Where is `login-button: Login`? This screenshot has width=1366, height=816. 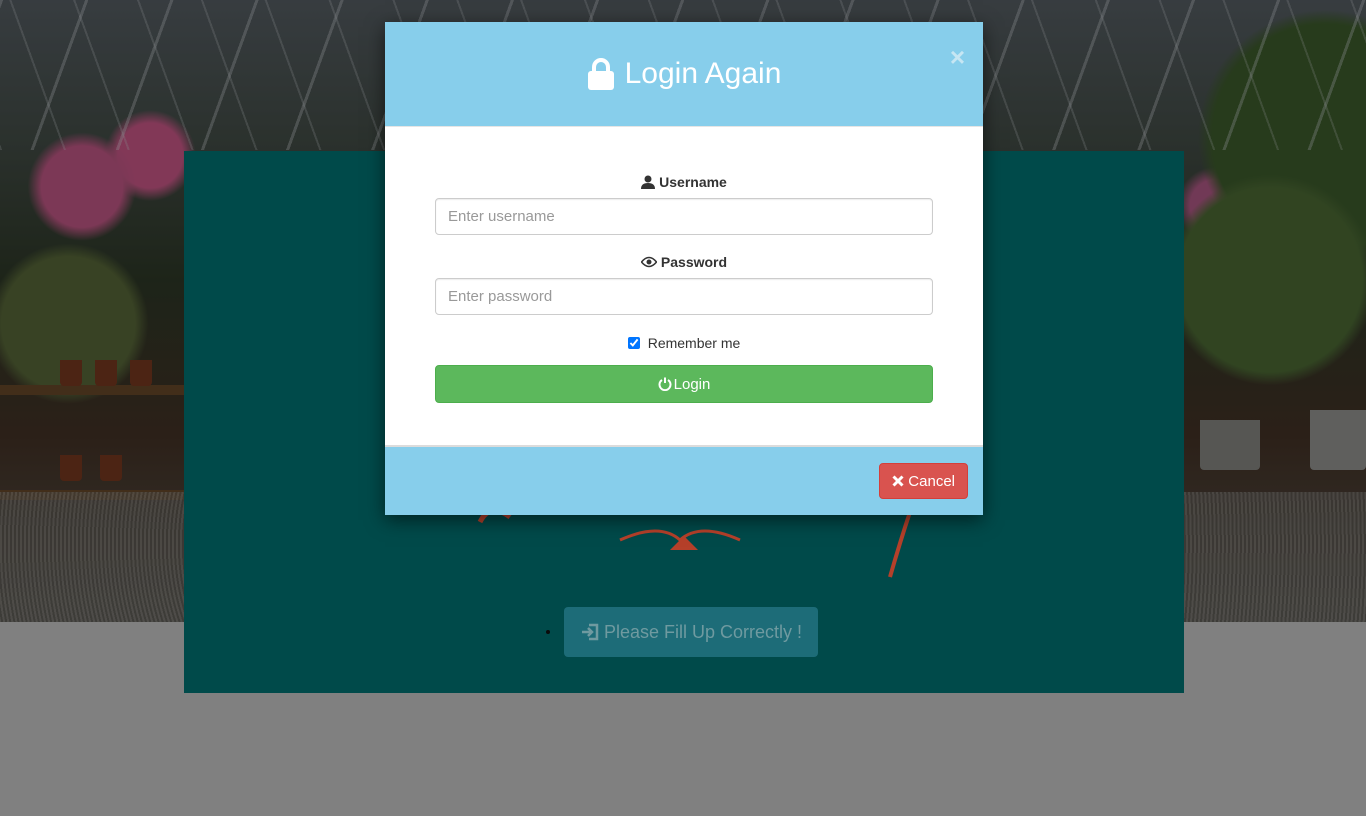
login-button: Login is located at coordinates (684, 384).